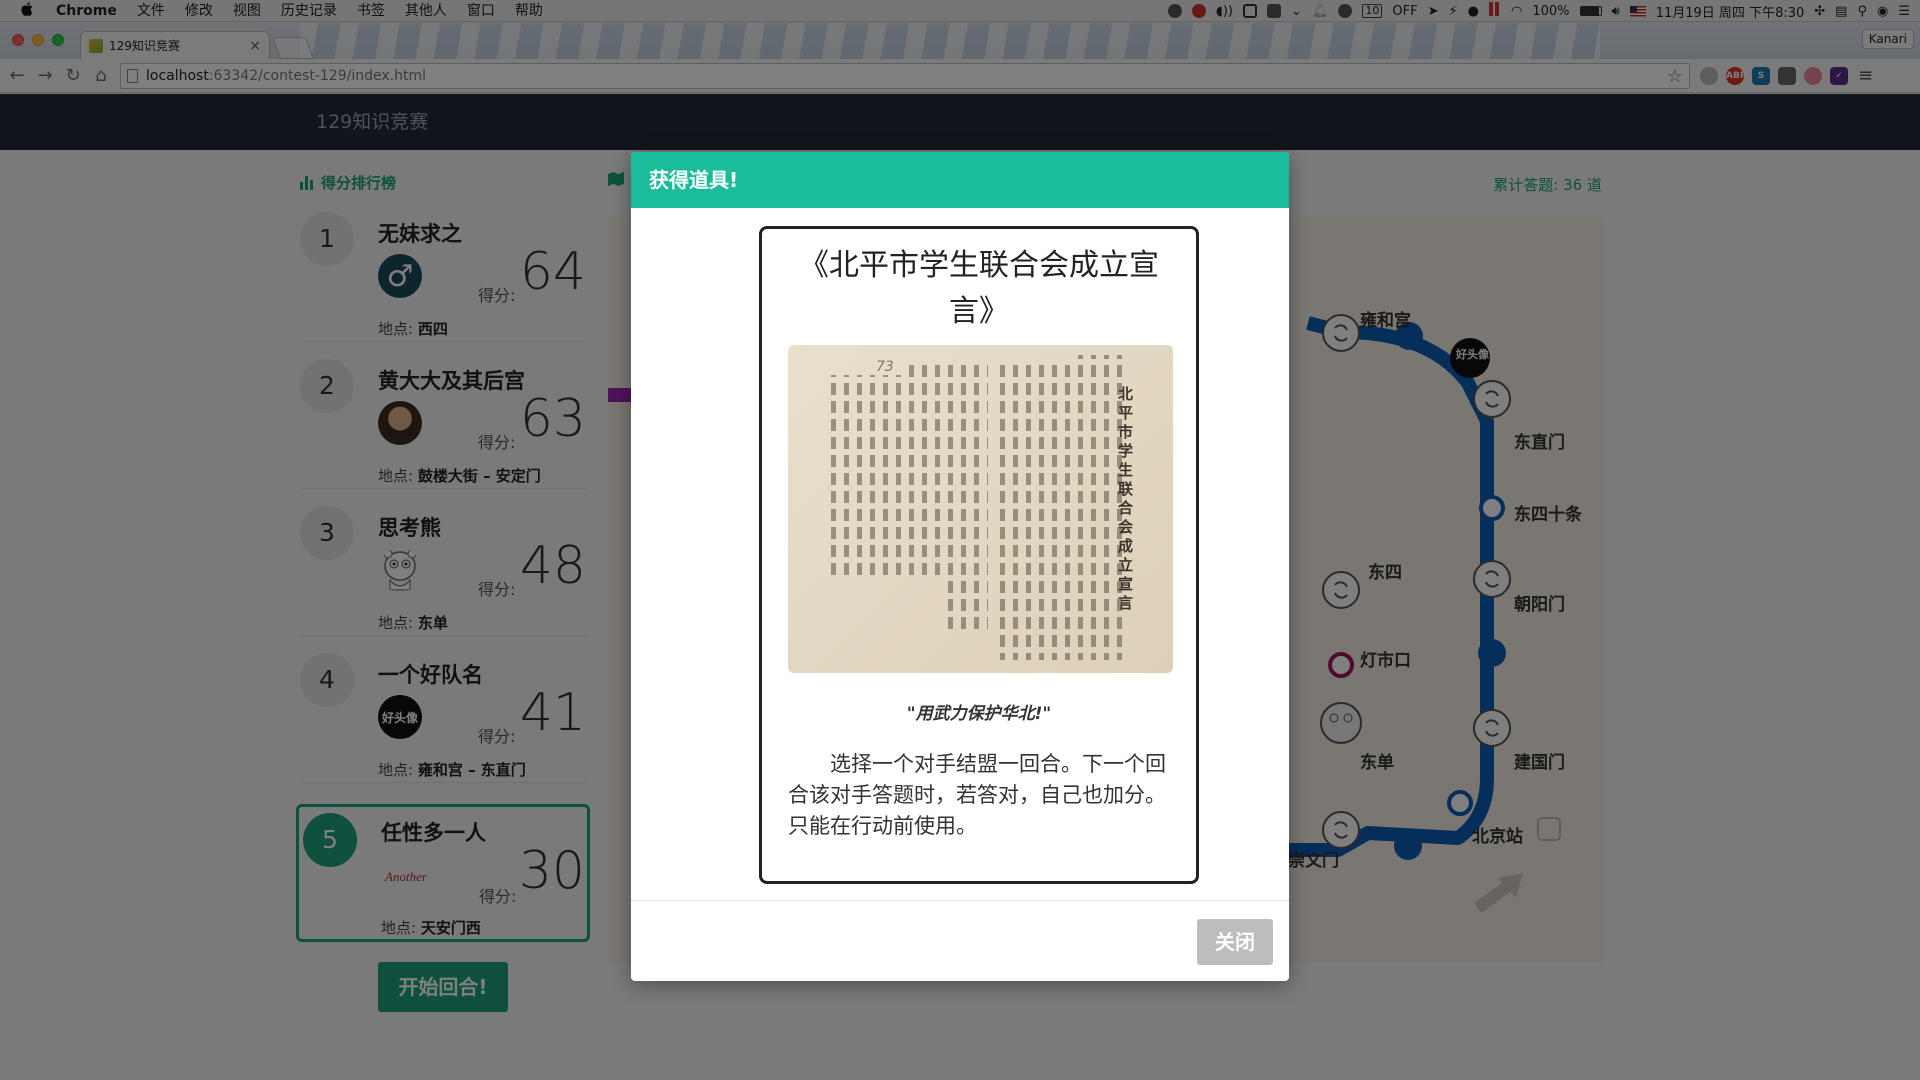  Describe the element at coordinates (980, 509) in the screenshot. I see `document-image: 73 北平市学生联合会成立宣言` at that location.